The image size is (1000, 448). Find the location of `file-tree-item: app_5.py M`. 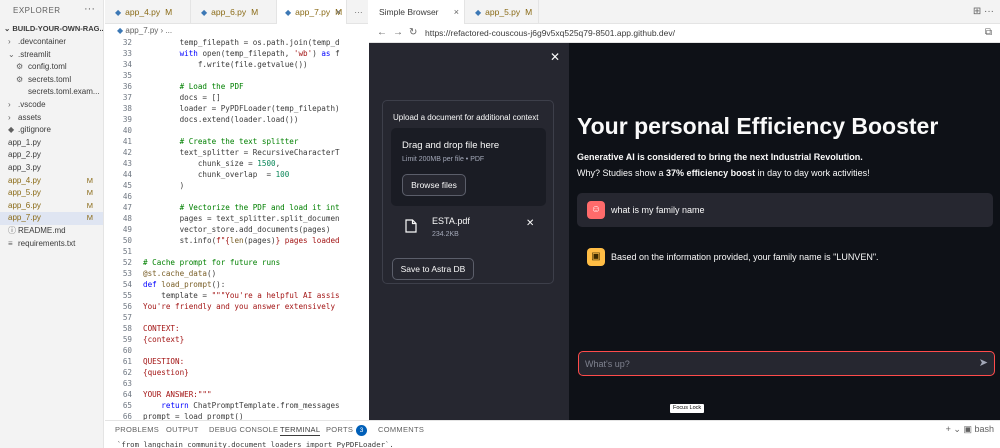

file-tree-item: app_5.py M is located at coordinates (51, 193).